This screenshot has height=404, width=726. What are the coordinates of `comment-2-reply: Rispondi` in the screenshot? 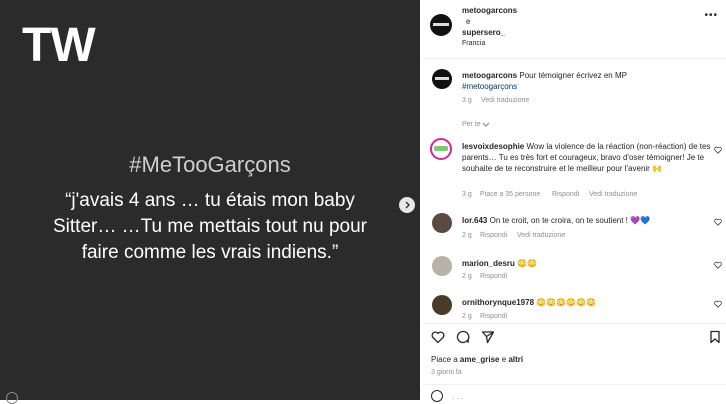 It's located at (493, 235).